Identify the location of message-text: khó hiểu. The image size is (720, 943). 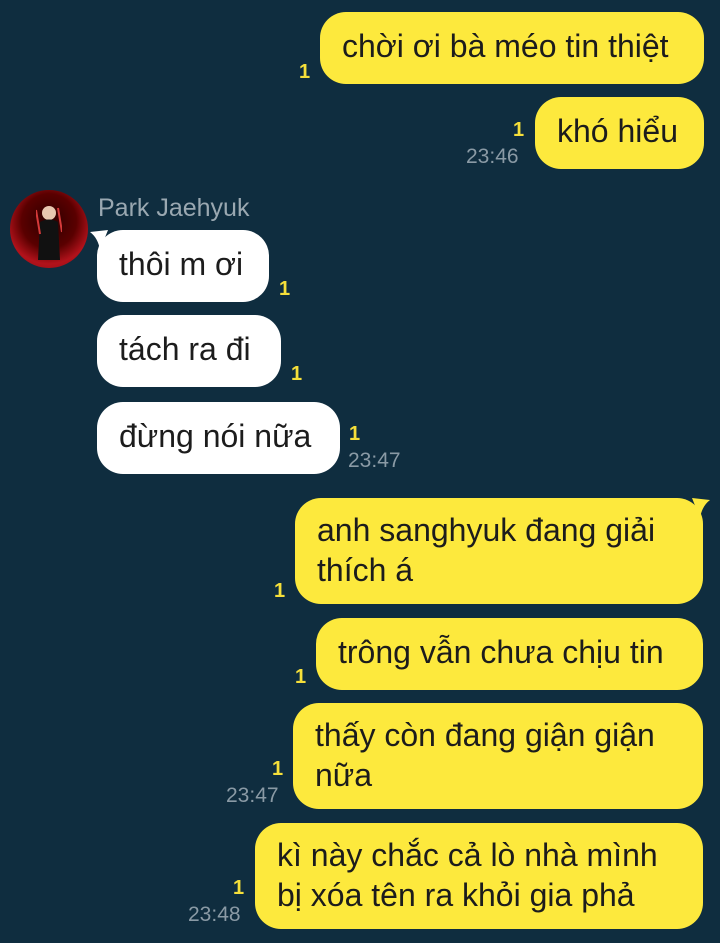
(617, 131).